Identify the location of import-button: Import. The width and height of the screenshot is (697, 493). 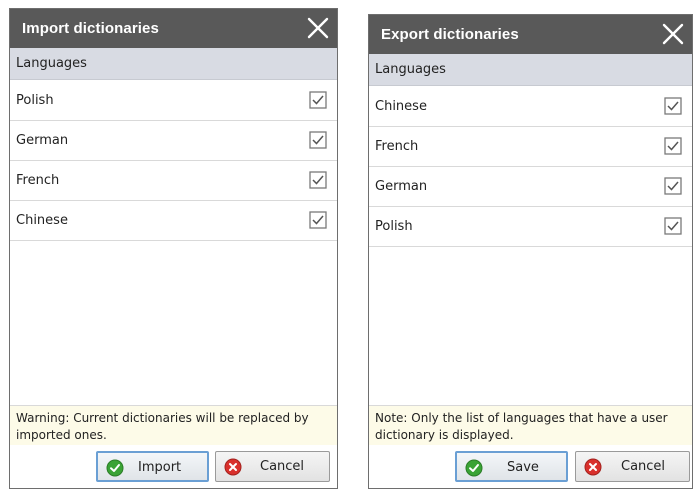
(152, 466).